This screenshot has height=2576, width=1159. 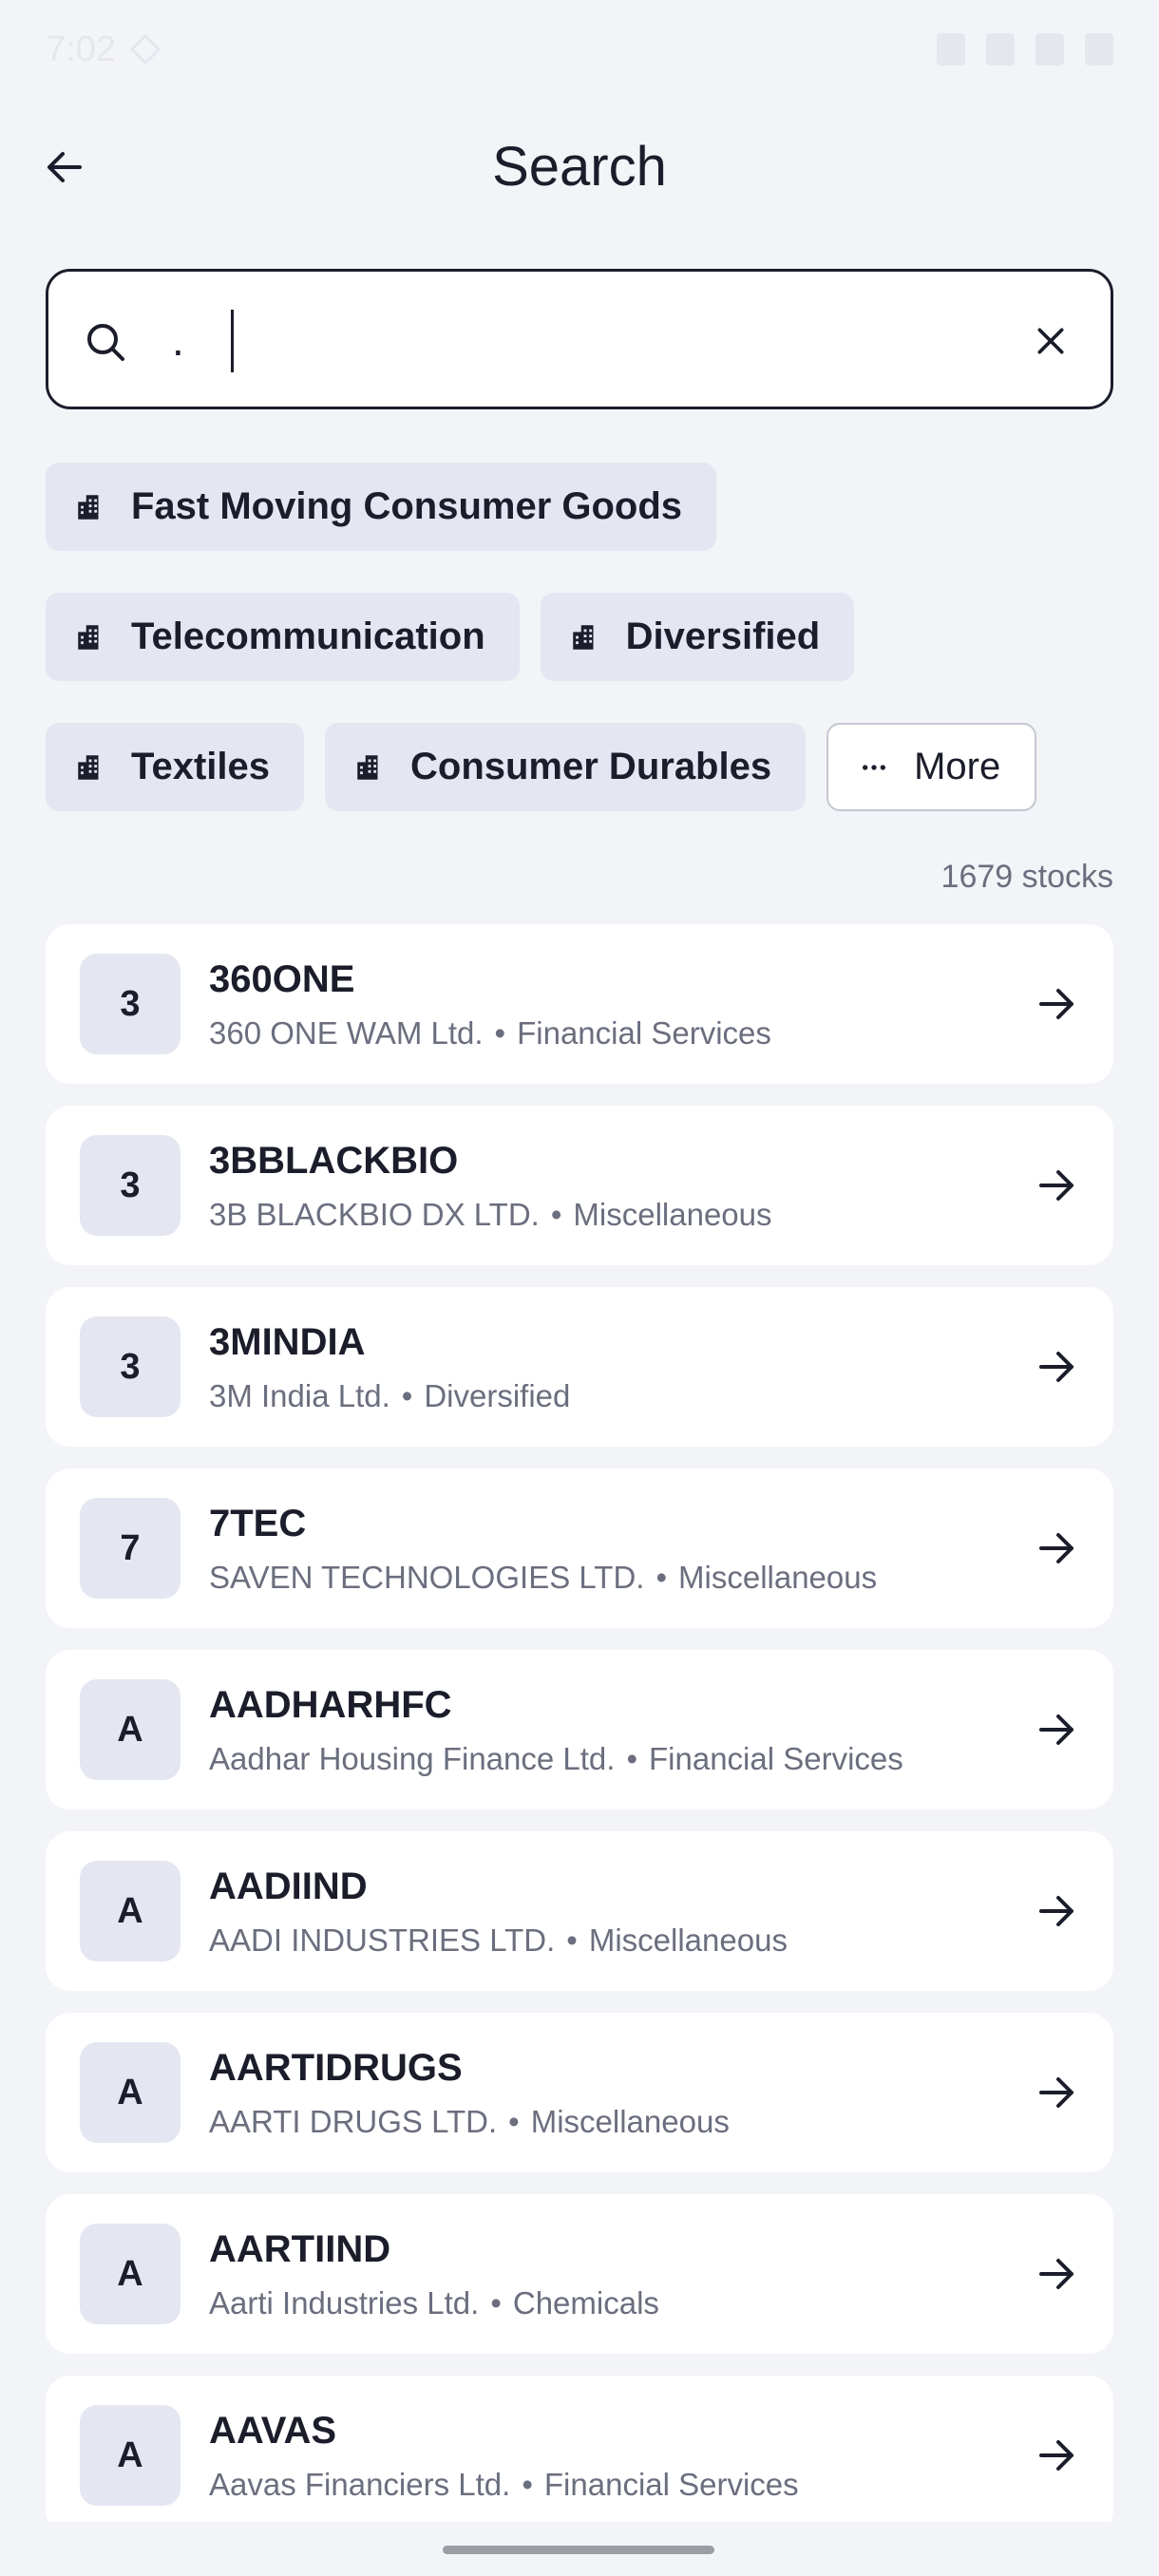 I want to click on chip-row: Telecommunication Diversified, so click(x=579, y=637).